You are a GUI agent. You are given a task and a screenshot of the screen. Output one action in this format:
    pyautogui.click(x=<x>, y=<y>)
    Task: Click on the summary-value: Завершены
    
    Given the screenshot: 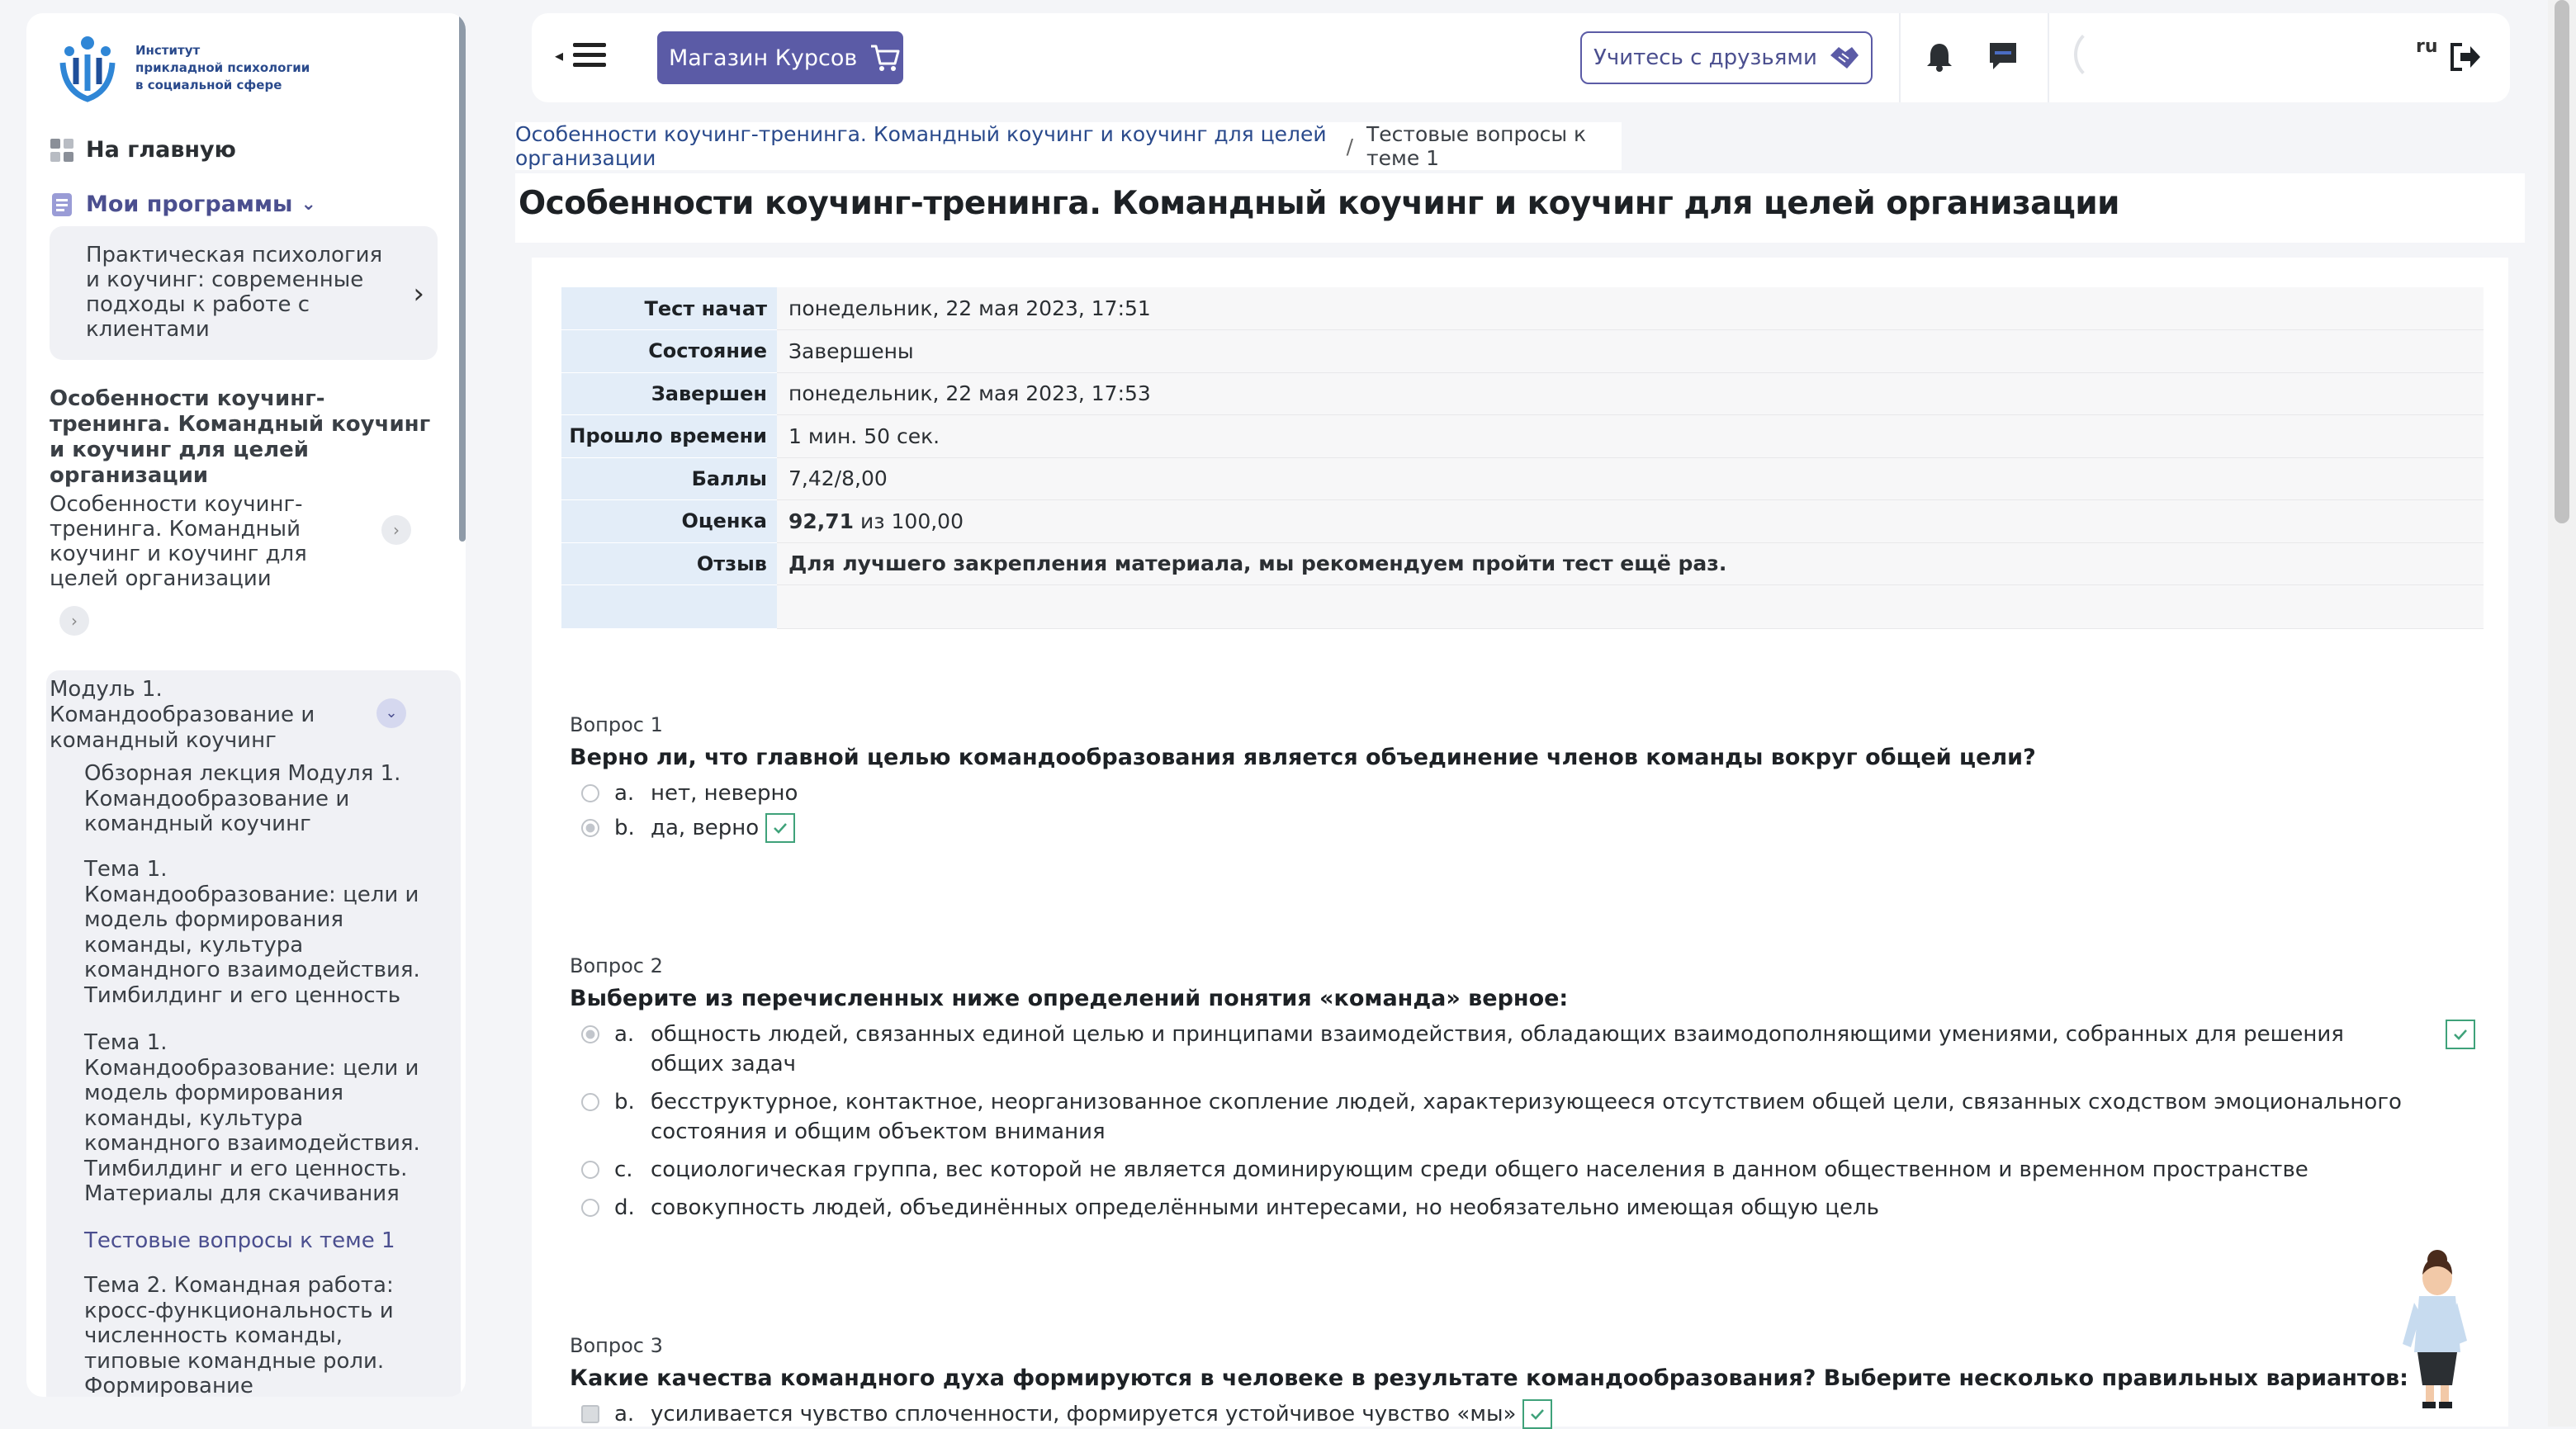 What is the action you would take?
    pyautogui.click(x=1630, y=351)
    